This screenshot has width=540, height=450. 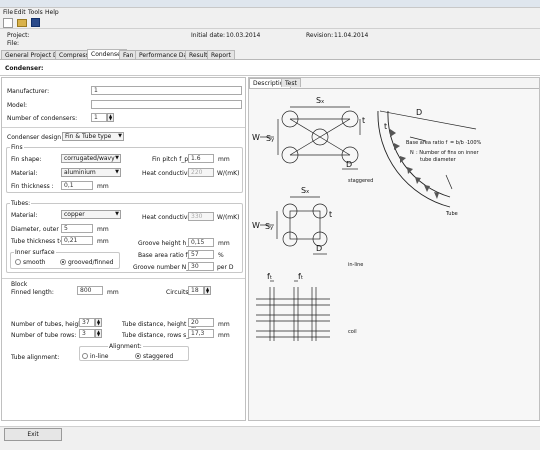 What do you see at coordinates (269, 226) in the screenshot?
I see `dim-sy2-label: Sy` at bounding box center [269, 226].